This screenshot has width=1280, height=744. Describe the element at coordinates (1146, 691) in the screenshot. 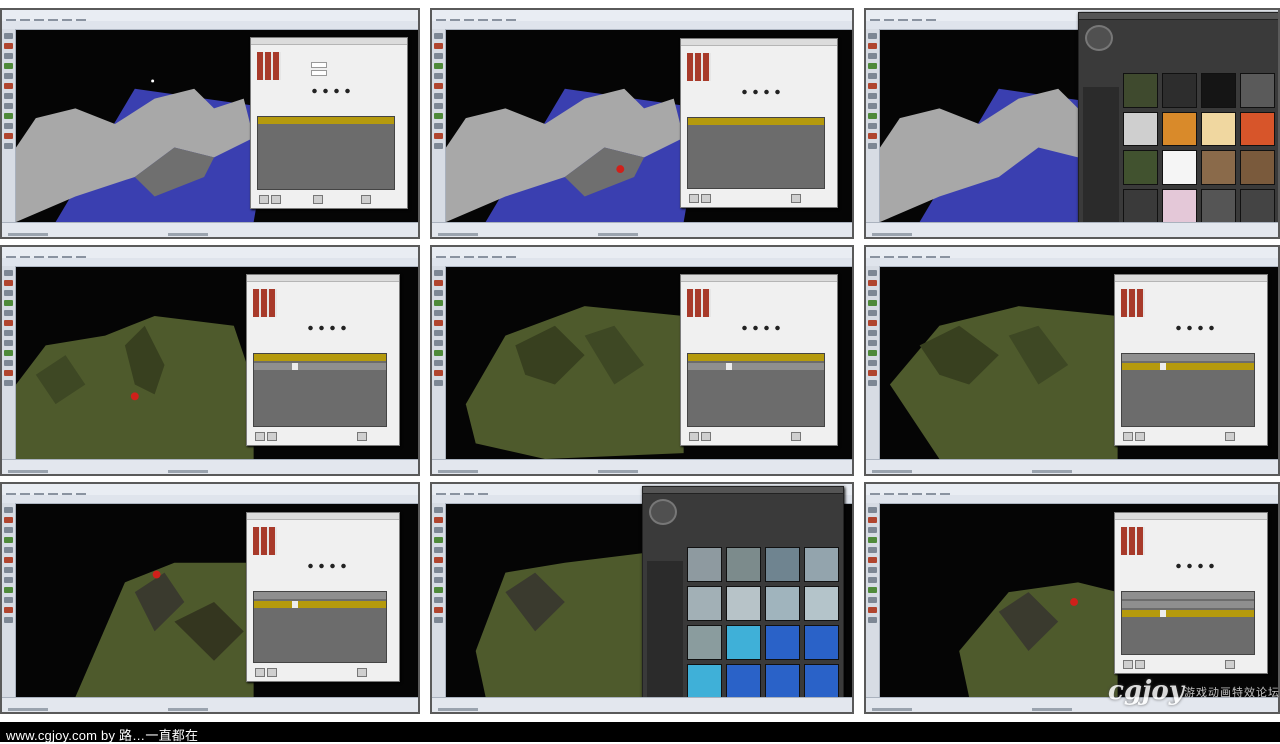

I see `site-watermark-logo: cgjoy` at that location.